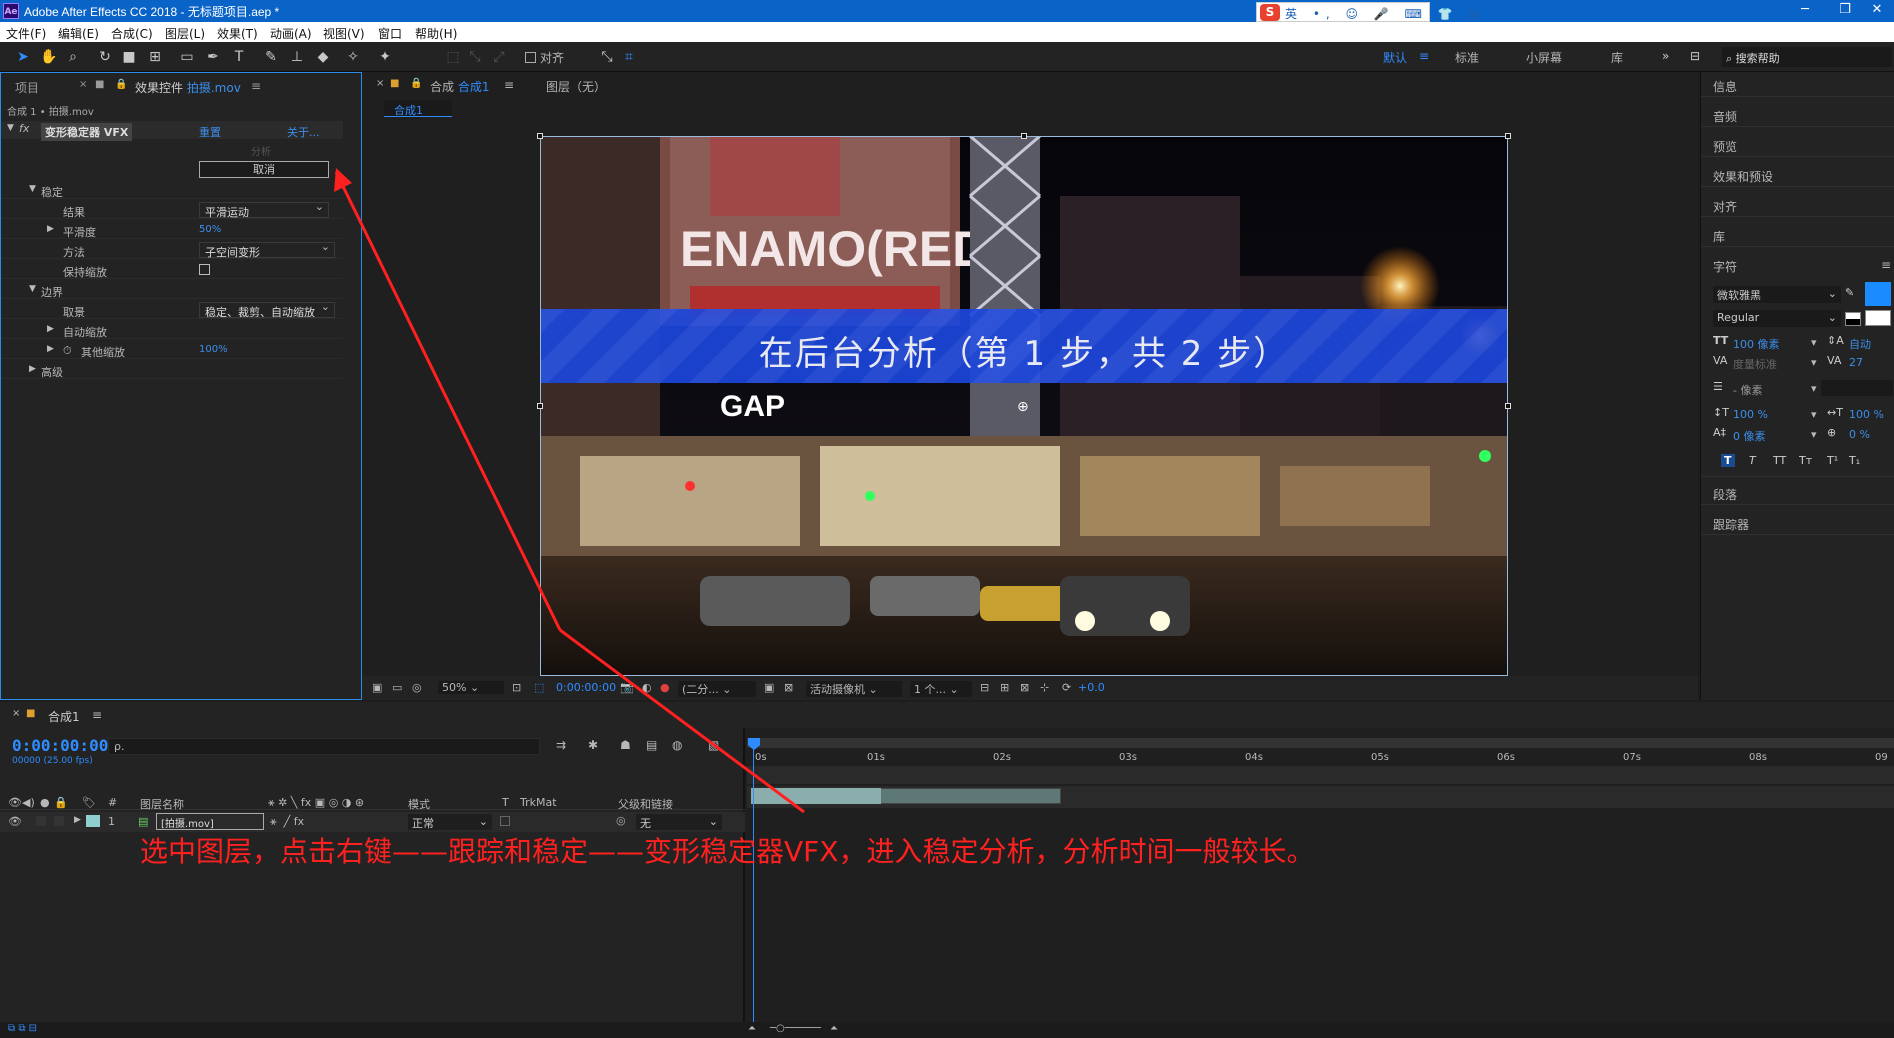 The width and height of the screenshot is (1894, 1038). What do you see at coordinates (788, 687) in the screenshot?
I see `transparency-grid-icon: ⊠` at bounding box center [788, 687].